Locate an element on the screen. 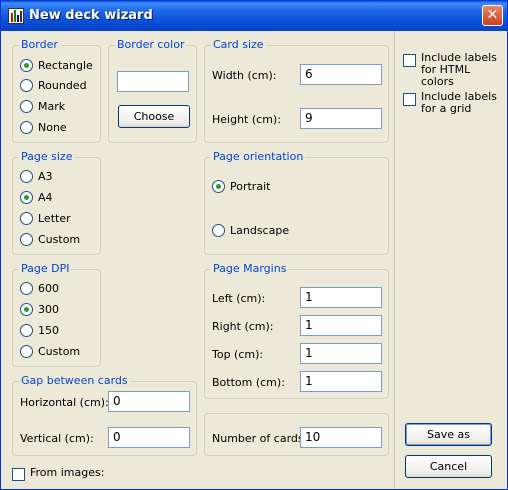  border-option: Rounded is located at coordinates (53, 85).